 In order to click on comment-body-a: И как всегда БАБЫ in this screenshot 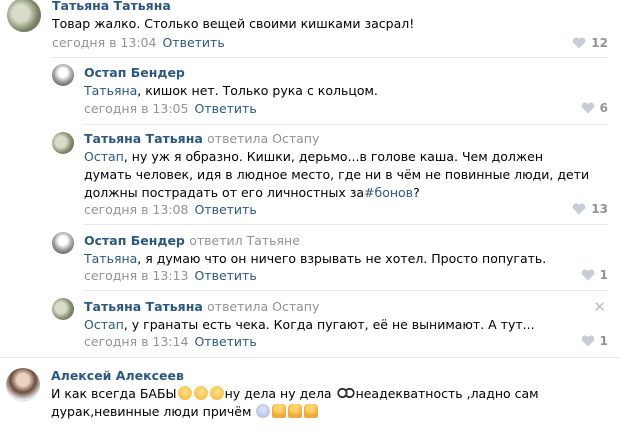, I will do `click(114, 393)`.